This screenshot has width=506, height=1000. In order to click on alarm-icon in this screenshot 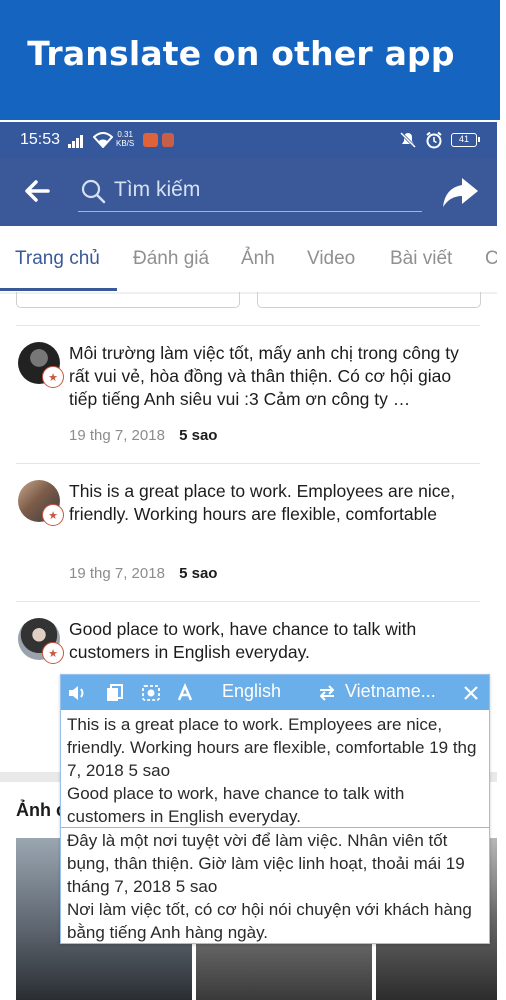, I will do `click(434, 140)`.